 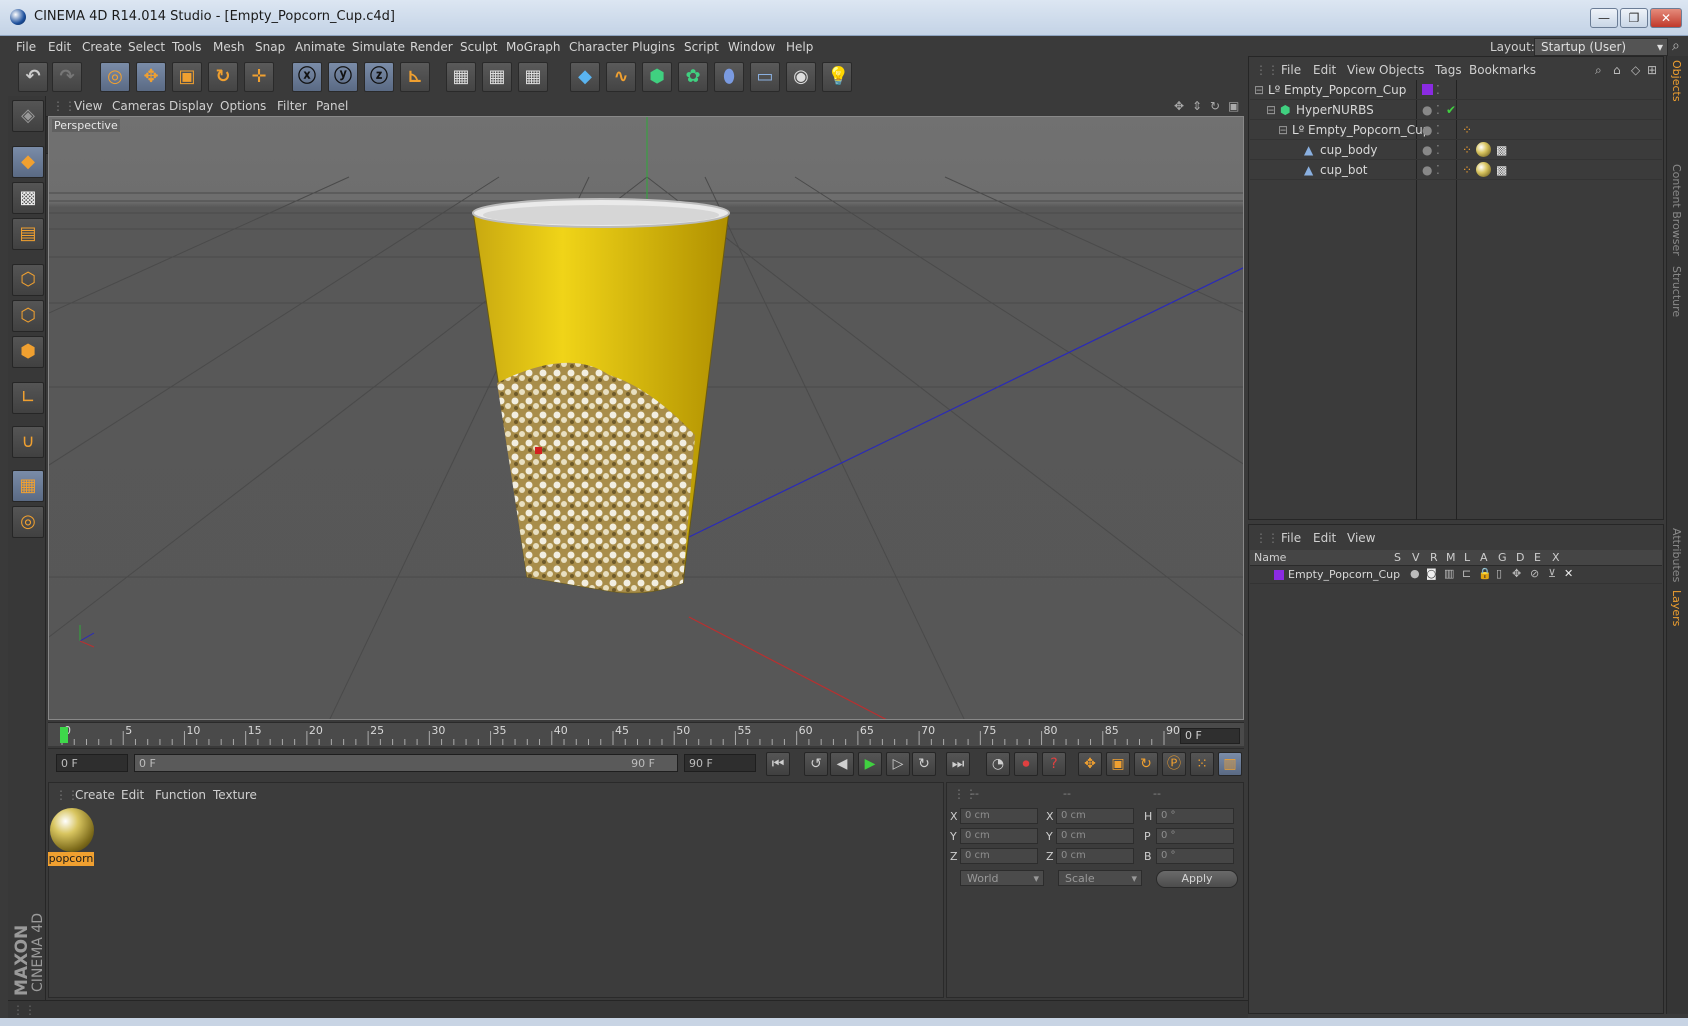 I want to click on layer-render-icon: ▥, so click(x=1449, y=573).